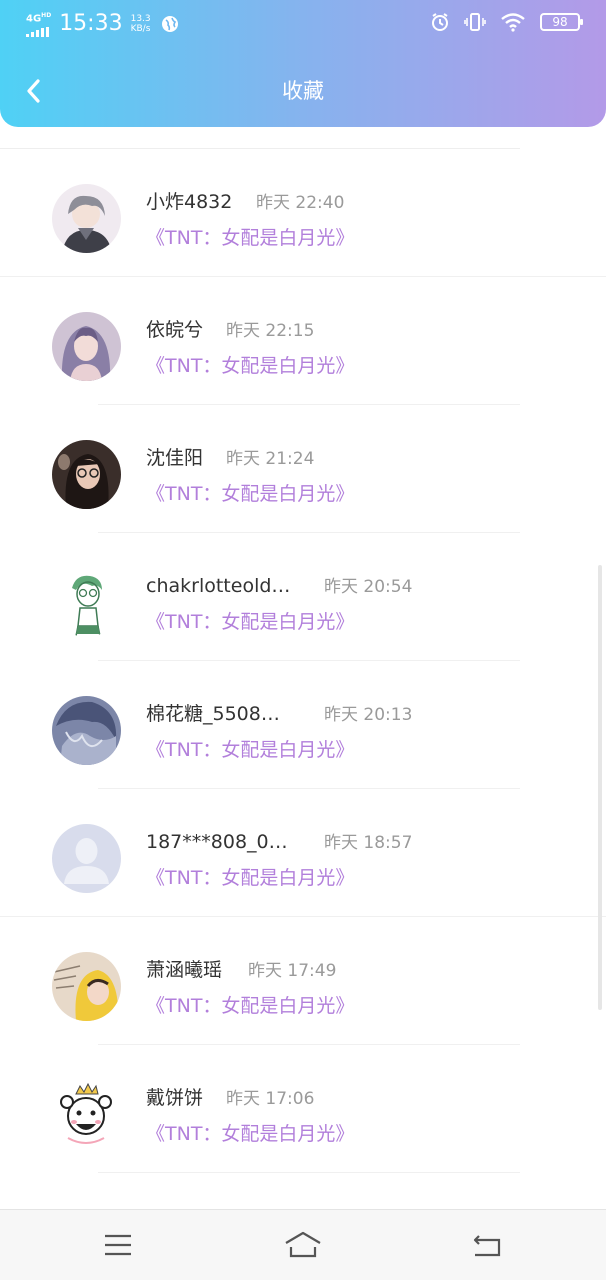 This screenshot has width=606, height=1280. I want to click on speed-value: 13.3, so click(140, 19).